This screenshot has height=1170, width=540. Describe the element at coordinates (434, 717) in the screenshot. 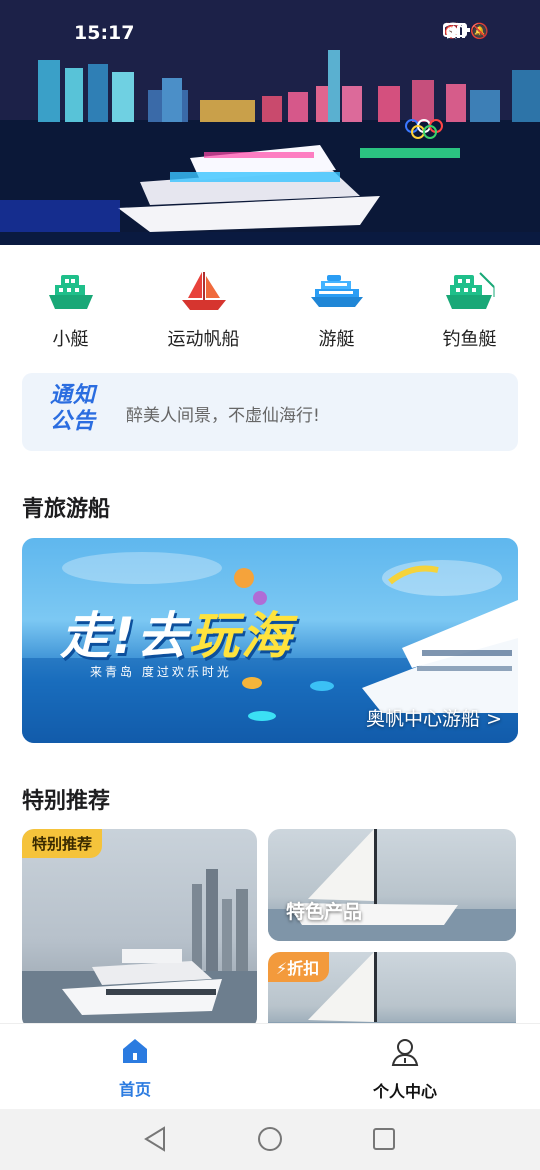

I see `banner-caption-link: 奥帆中心游船 >` at that location.